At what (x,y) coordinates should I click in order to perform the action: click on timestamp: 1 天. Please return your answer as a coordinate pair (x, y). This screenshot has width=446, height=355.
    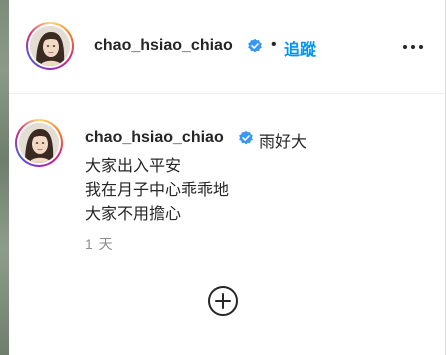
    Looking at the image, I should click on (99, 244).